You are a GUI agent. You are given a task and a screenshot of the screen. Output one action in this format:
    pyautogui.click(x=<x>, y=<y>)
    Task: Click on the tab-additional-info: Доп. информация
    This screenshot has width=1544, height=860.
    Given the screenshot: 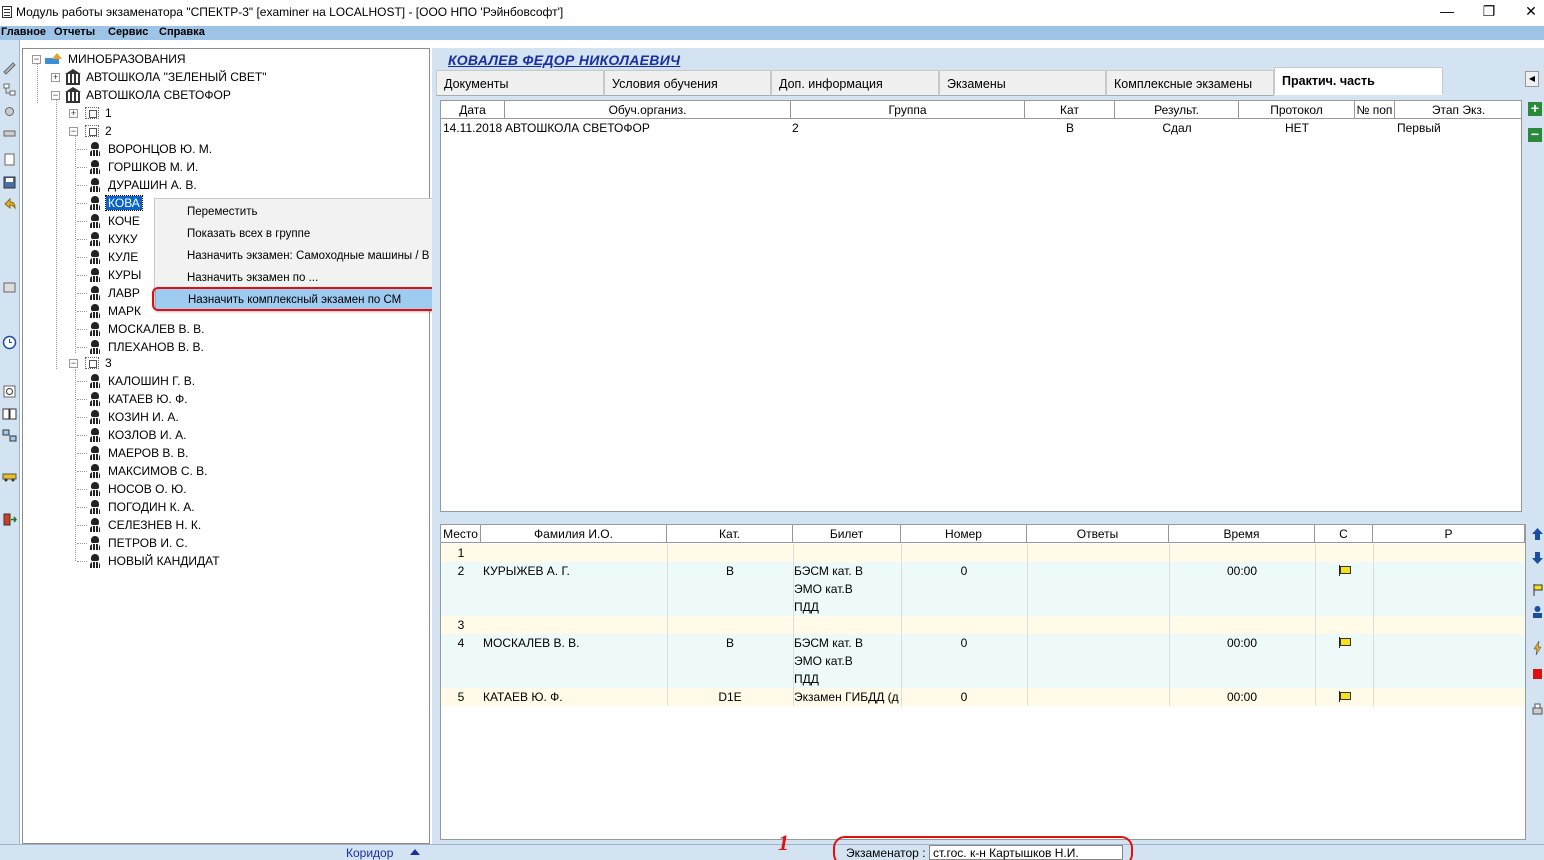 What is the action you would take?
    pyautogui.click(x=855, y=83)
    